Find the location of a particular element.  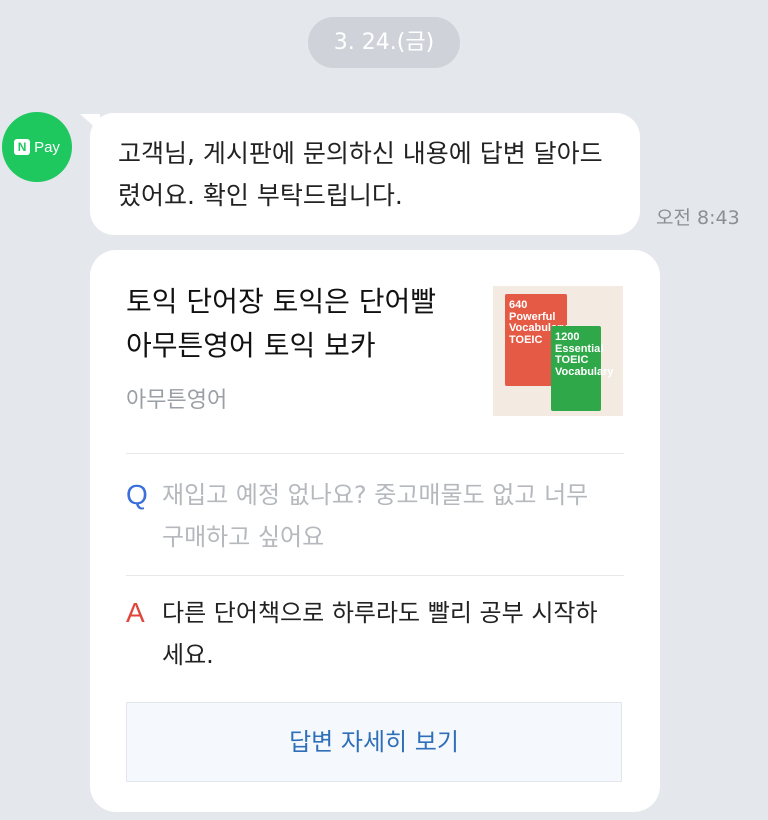

naver-pay-avatar: N Pay is located at coordinates (37, 147).